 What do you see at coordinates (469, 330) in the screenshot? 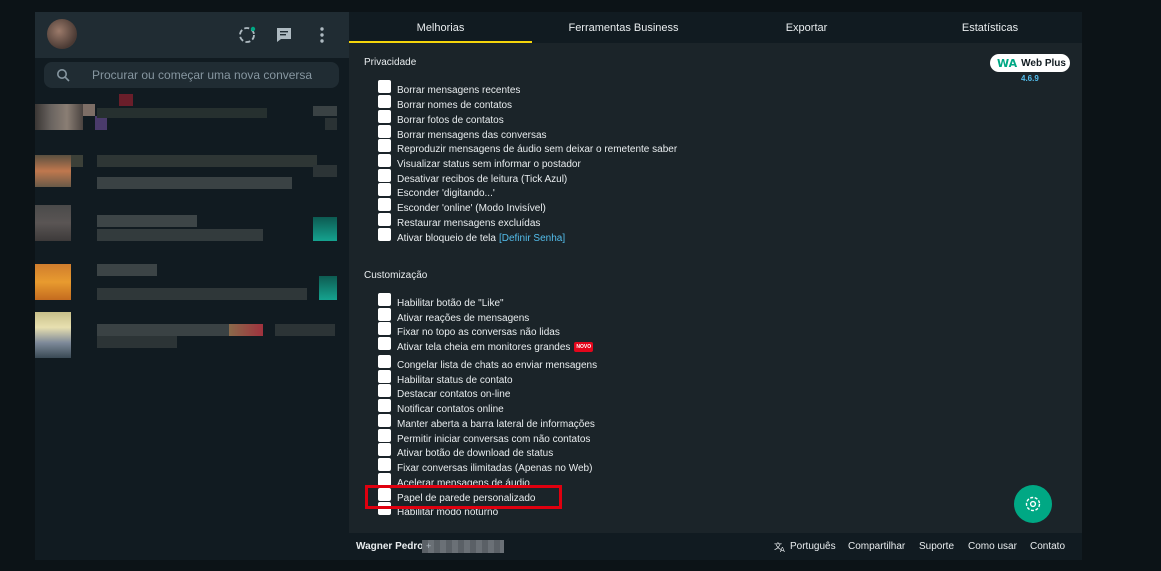
I see `option-pin-unread: Fixar no topo as conversas não lidas` at bounding box center [469, 330].